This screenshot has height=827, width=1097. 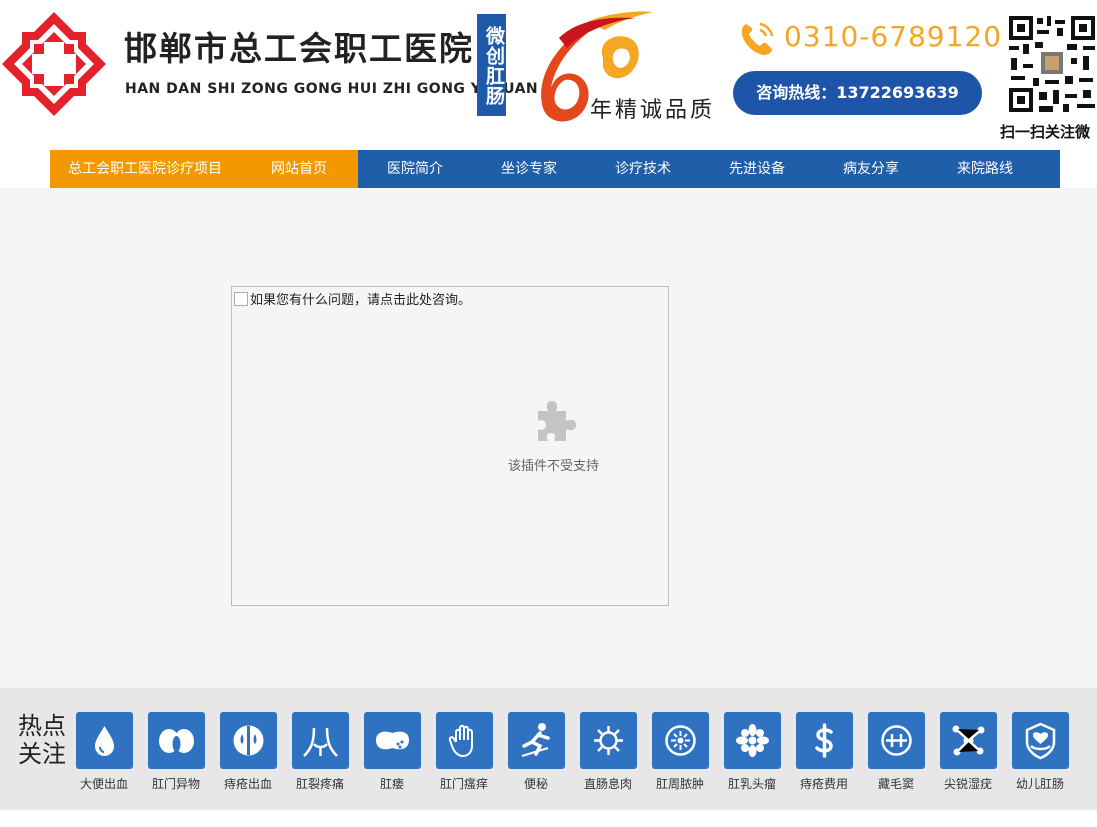 I want to click on hot-item-pilonidal-sinus: 藏毛窦, so click(x=896, y=752).